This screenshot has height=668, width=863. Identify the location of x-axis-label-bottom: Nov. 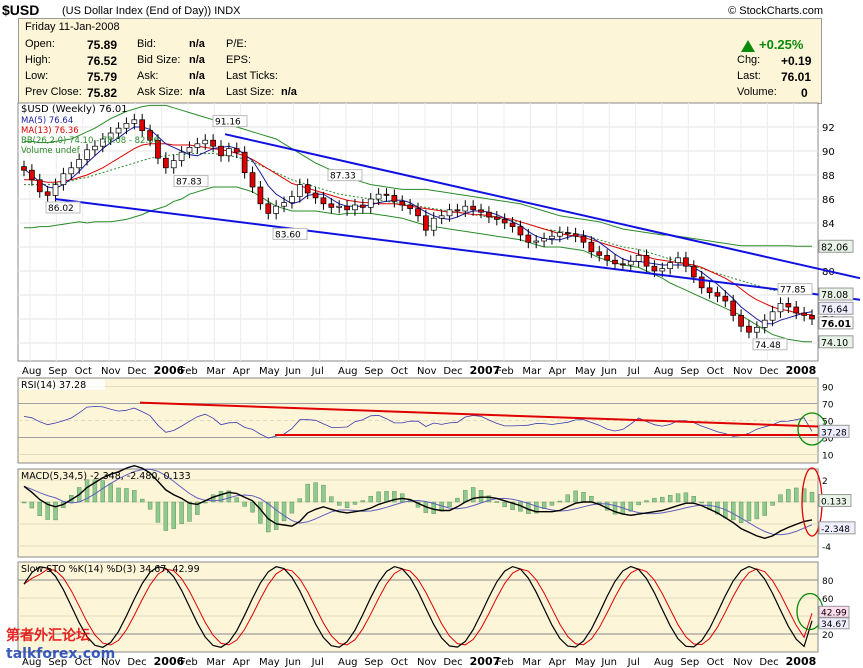
(743, 662).